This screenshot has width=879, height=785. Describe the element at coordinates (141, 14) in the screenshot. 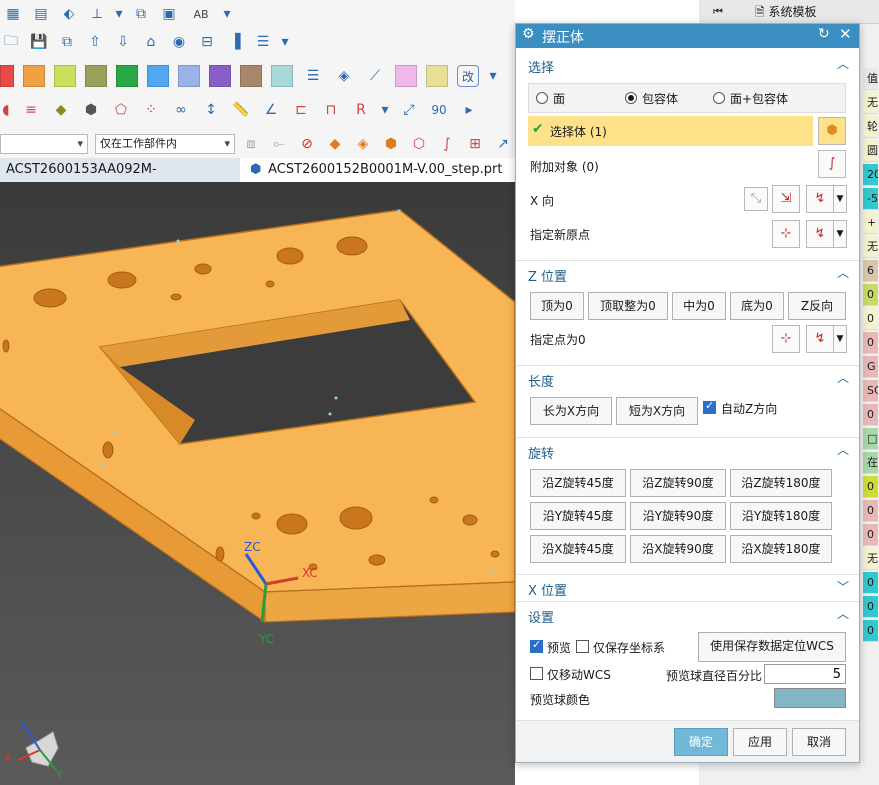

I see `copy-icon: ⧉` at that location.